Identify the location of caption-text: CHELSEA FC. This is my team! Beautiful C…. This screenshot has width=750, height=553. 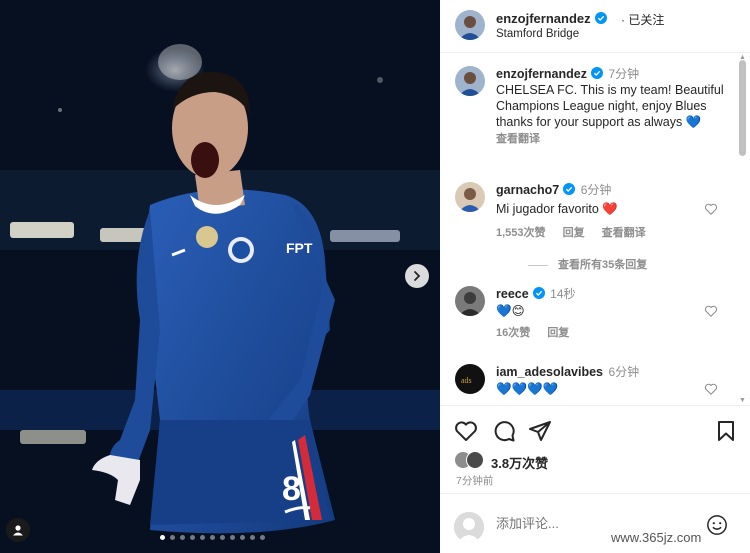
(610, 106).